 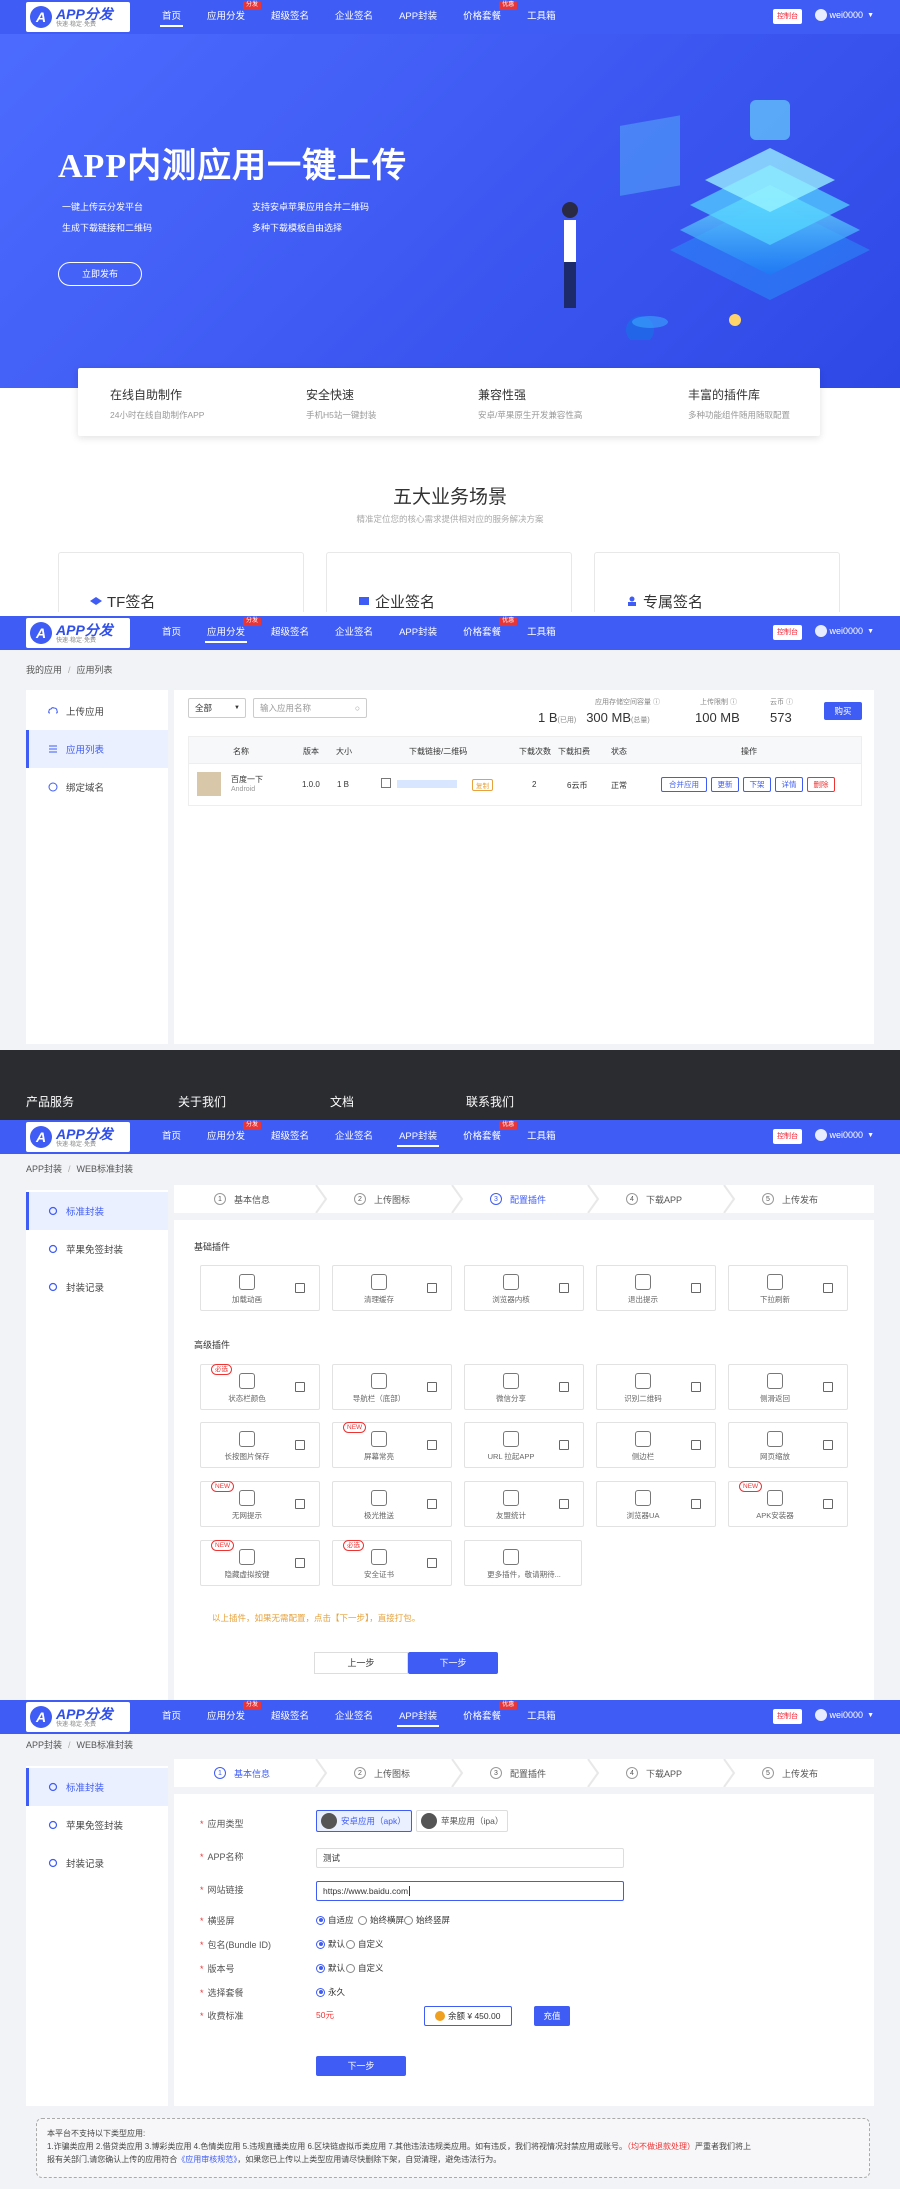 What do you see at coordinates (427, 1920) in the screenshot?
I see `orient-portrait-radio: 始终竖屏` at bounding box center [427, 1920].